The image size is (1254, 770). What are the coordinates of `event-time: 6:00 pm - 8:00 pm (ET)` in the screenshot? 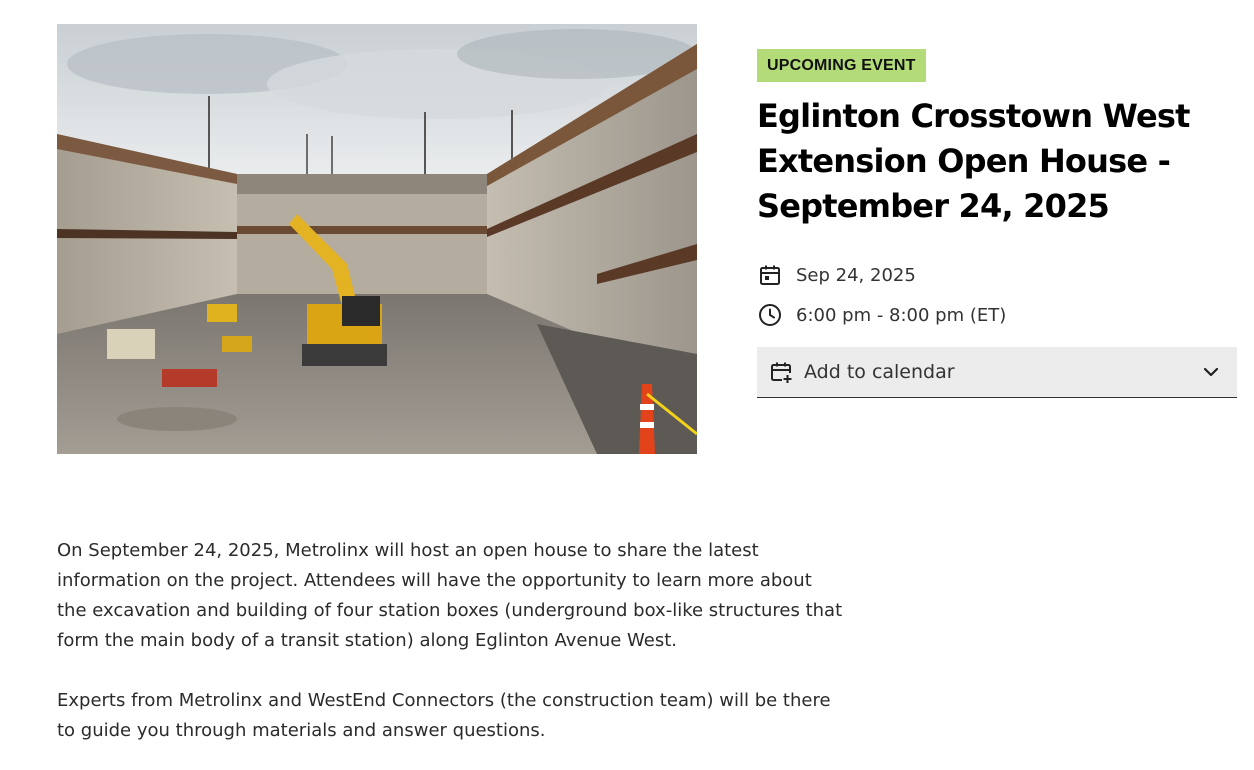 It's located at (901, 315).